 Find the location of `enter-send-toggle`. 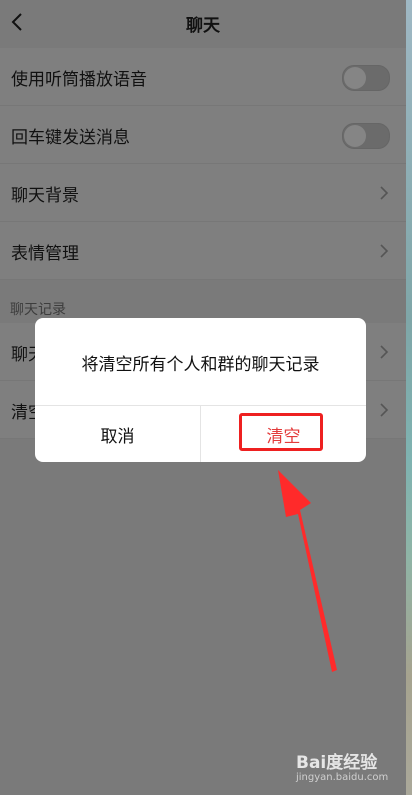

enter-send-toggle is located at coordinates (366, 136).